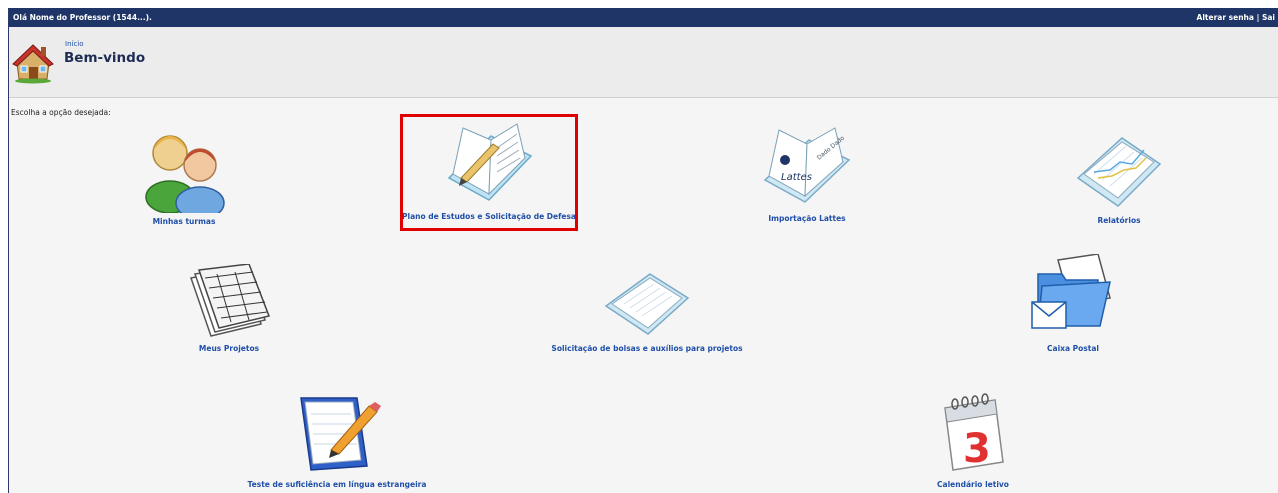 The width and height of the screenshot is (1278, 493). Describe the element at coordinates (33, 63) in the screenshot. I see `house-icon` at that location.